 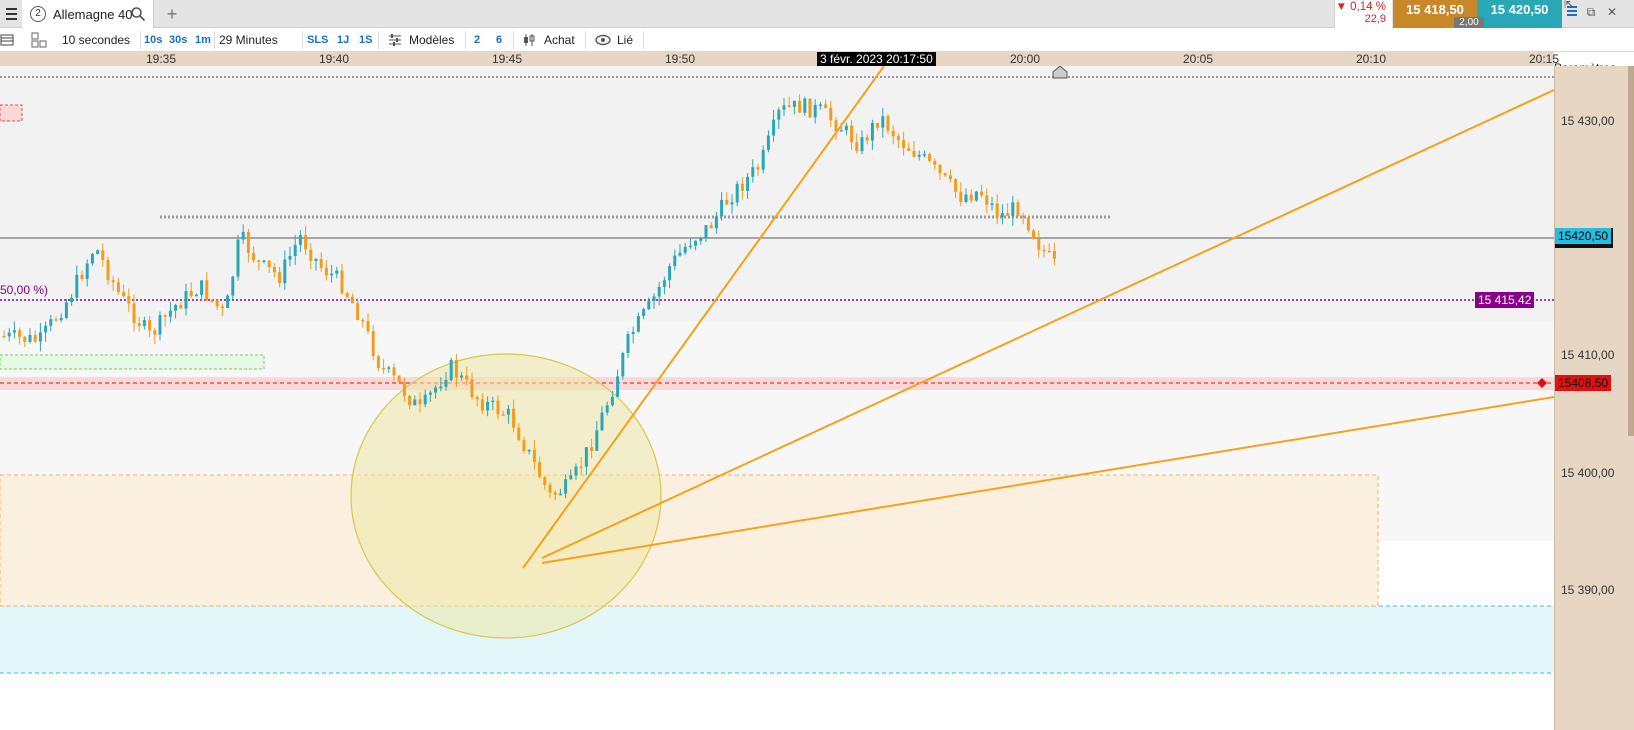 What do you see at coordinates (876, 59) in the screenshot?
I see `crosshair-time-label: 3 févr. 2023 20:17:50` at bounding box center [876, 59].